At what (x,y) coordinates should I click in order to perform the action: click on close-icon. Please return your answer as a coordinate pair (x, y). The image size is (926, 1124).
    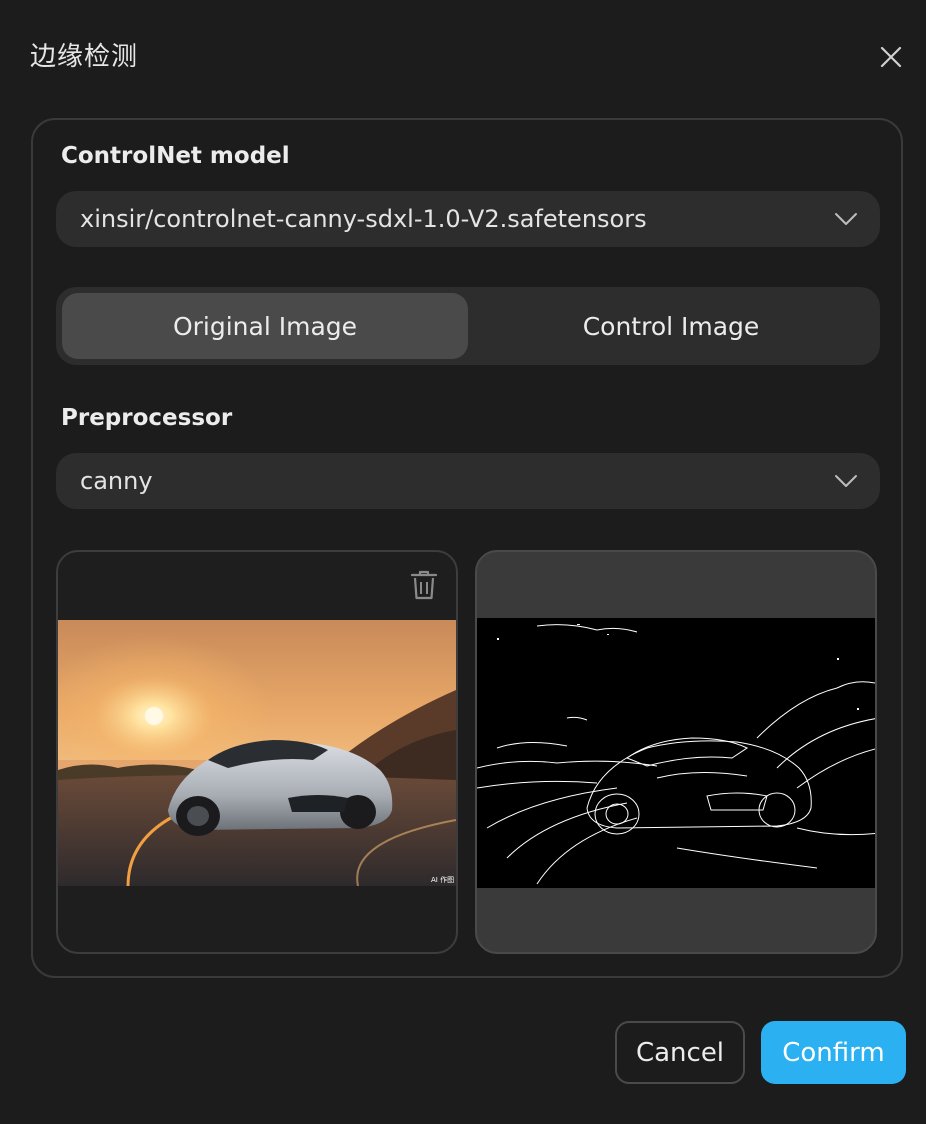
    Looking at the image, I should click on (891, 57).